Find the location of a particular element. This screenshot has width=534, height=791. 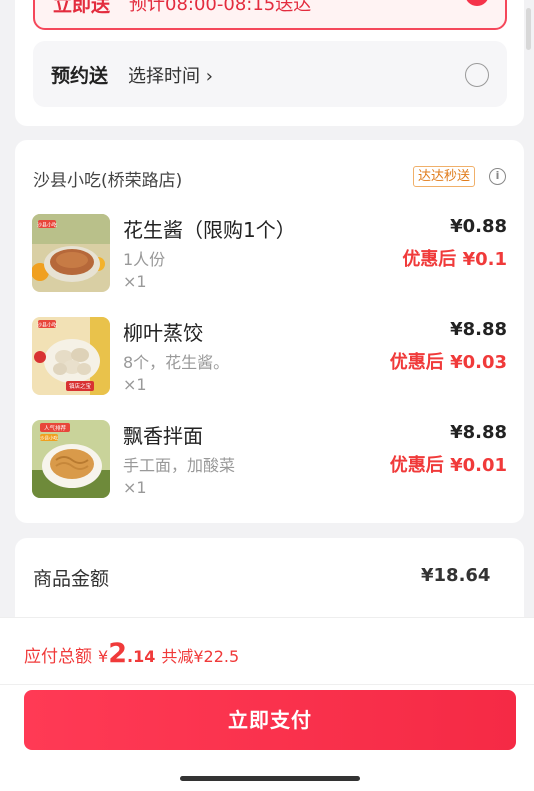

list-item: 沙县小吃 花生酱（限购1个） 1人份 ×1 ¥0.88 优惠后 ¥0.1 is located at coordinates (269, 254).